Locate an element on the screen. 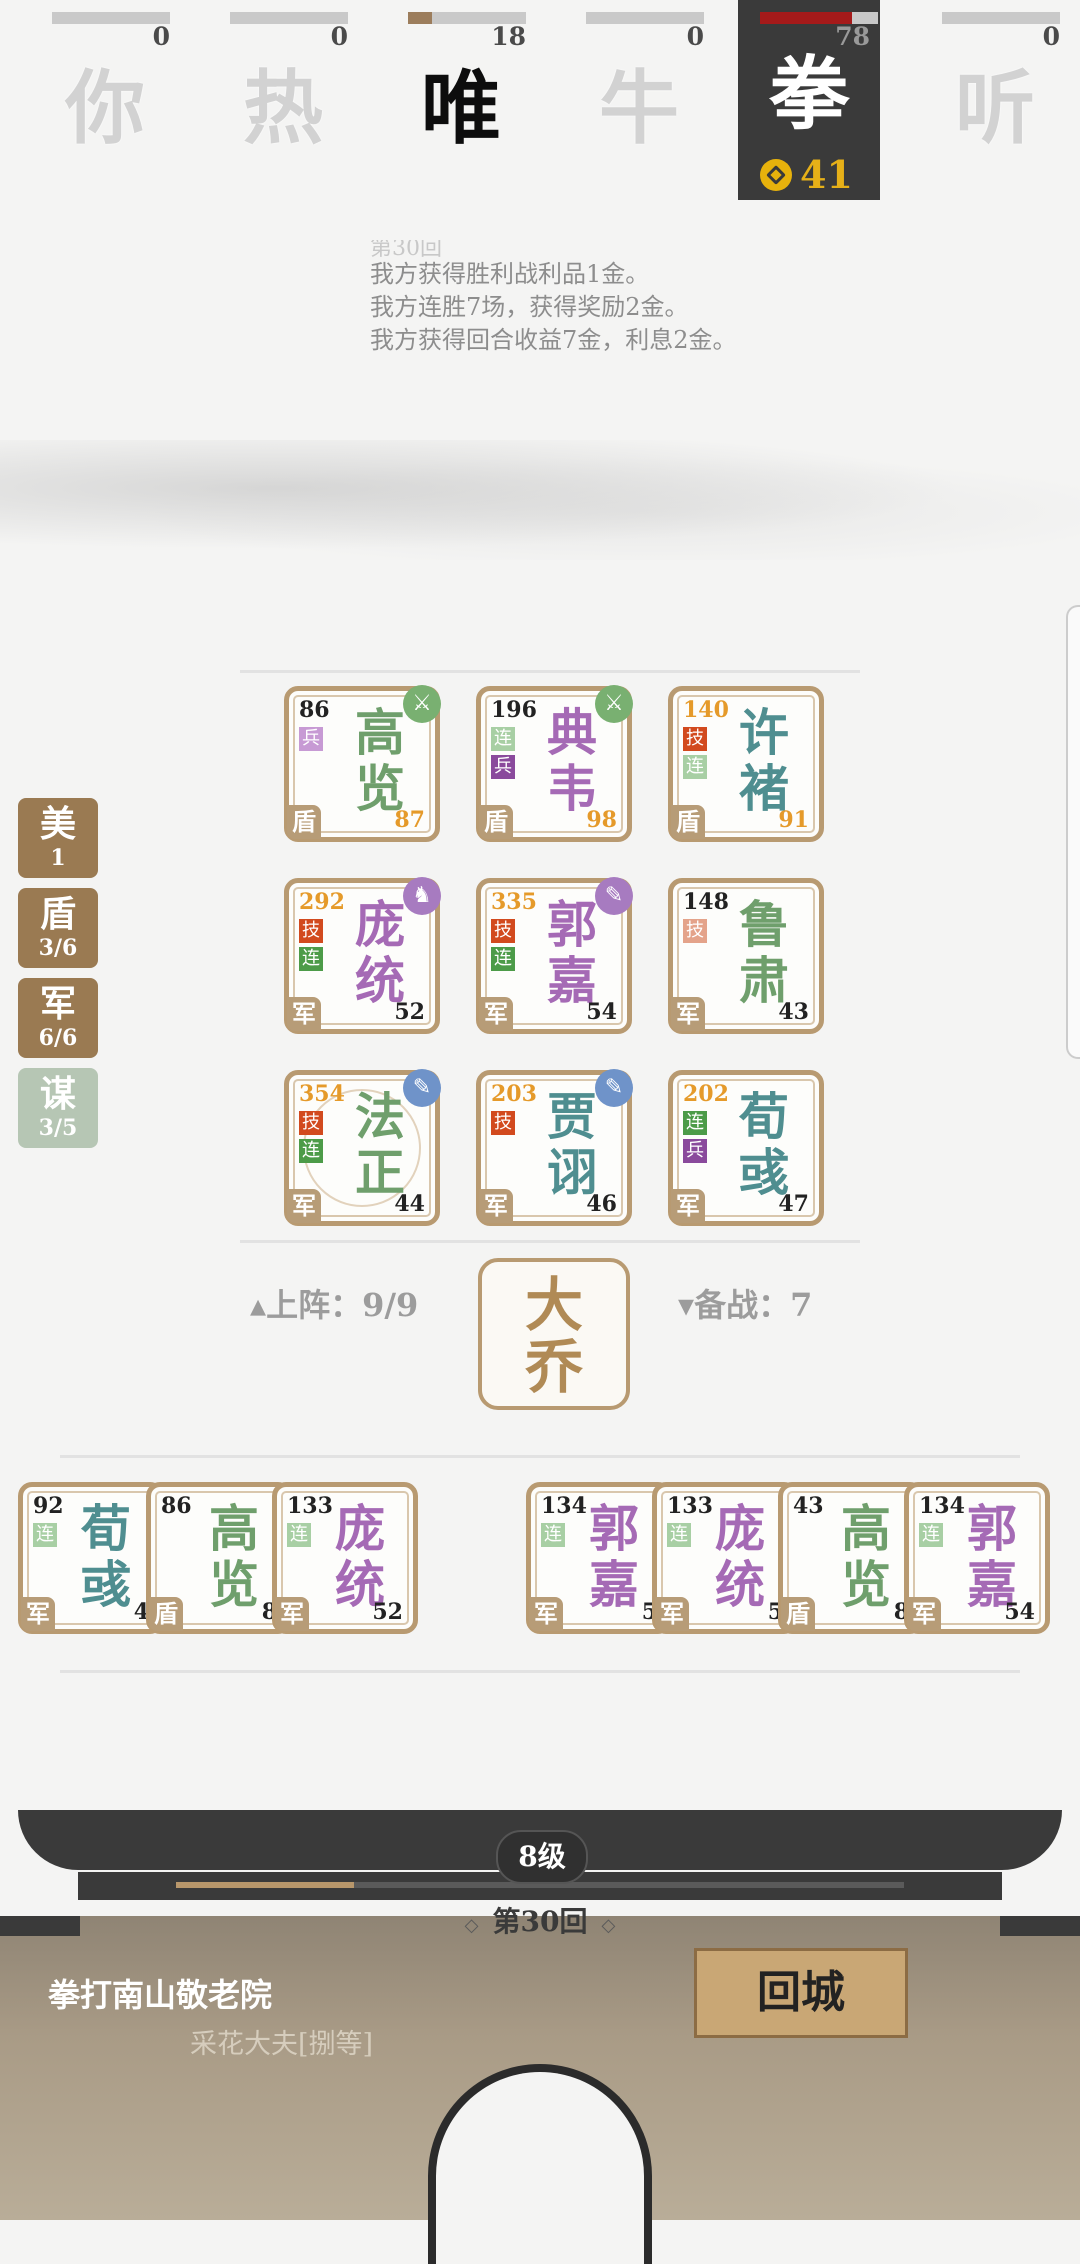 Image resolution: width=1080 pixels, height=2264 pixels. level-badge: 8级 is located at coordinates (542, 1857).